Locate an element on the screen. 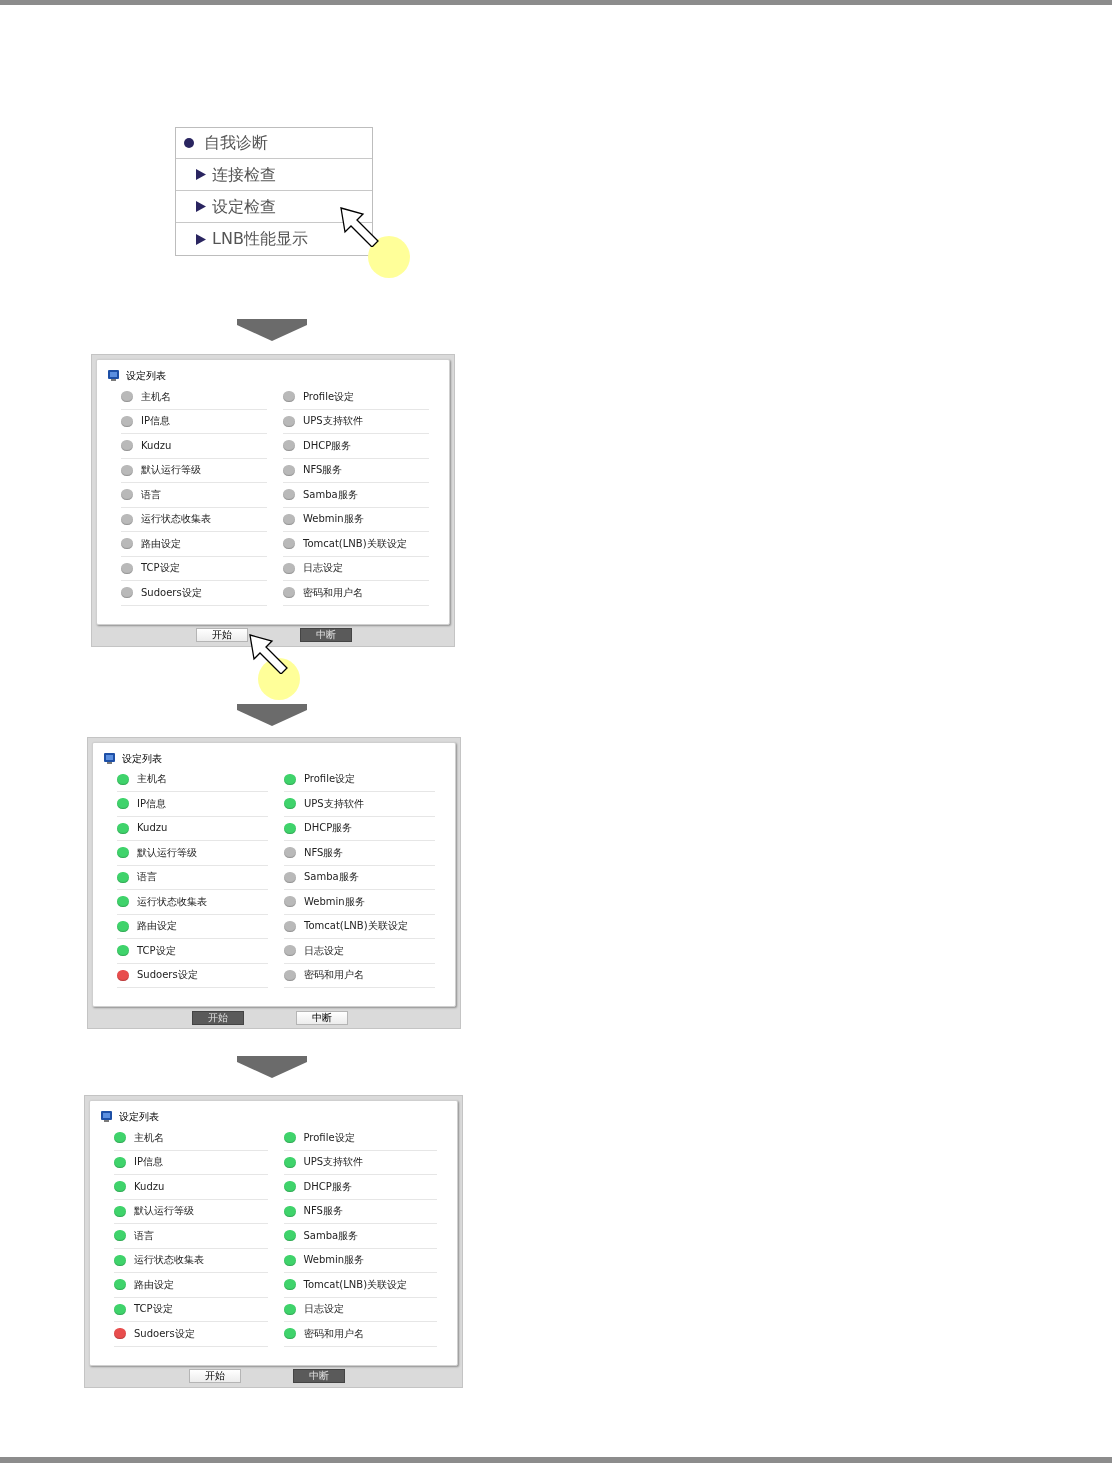  menu-item: 连接检查 is located at coordinates (274, 175).